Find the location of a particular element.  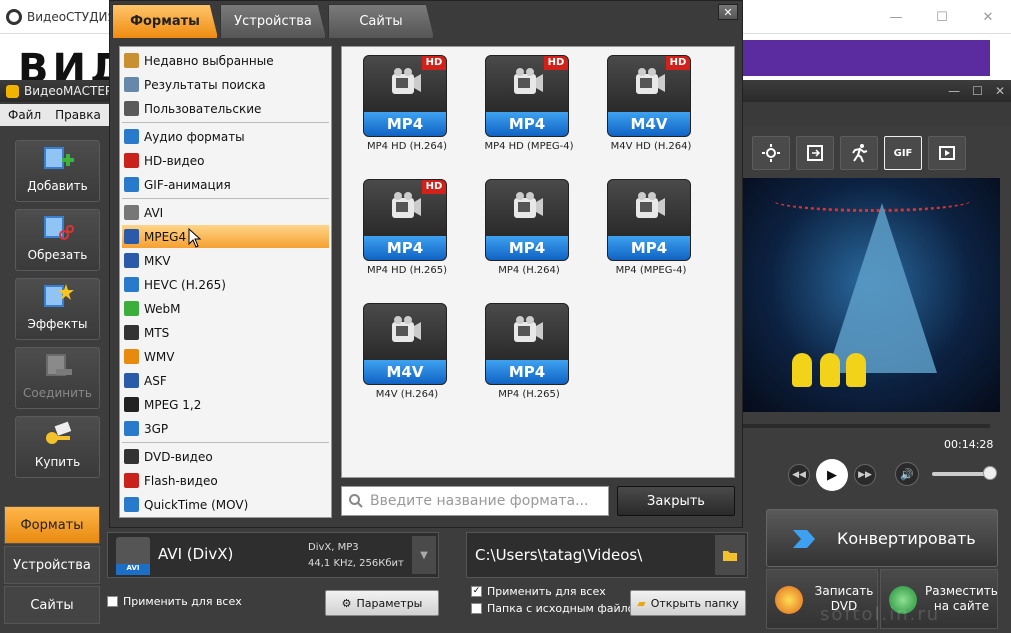

checkbox-box-checked: ✓ is located at coordinates (476, 591).